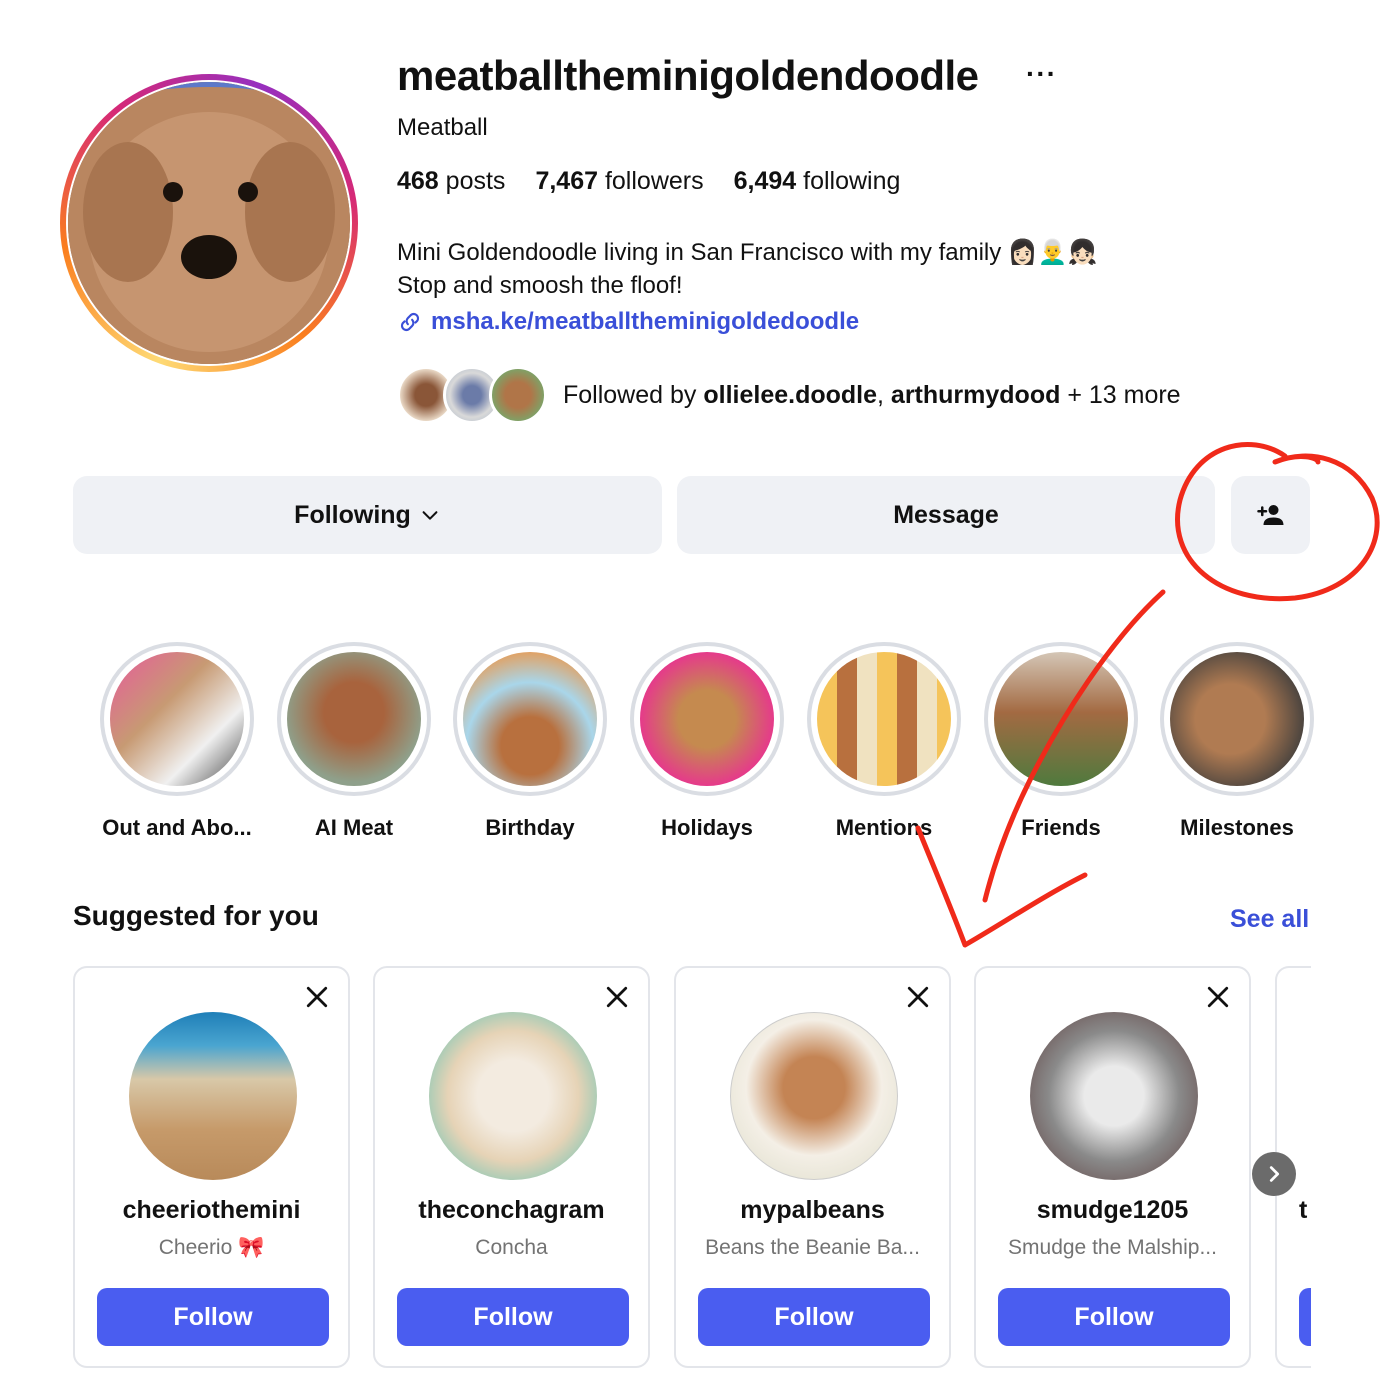 This screenshot has height=1395, width=1400. Describe the element at coordinates (1120, 394) in the screenshot. I see `followed-by-suffix: + 13 more` at that location.